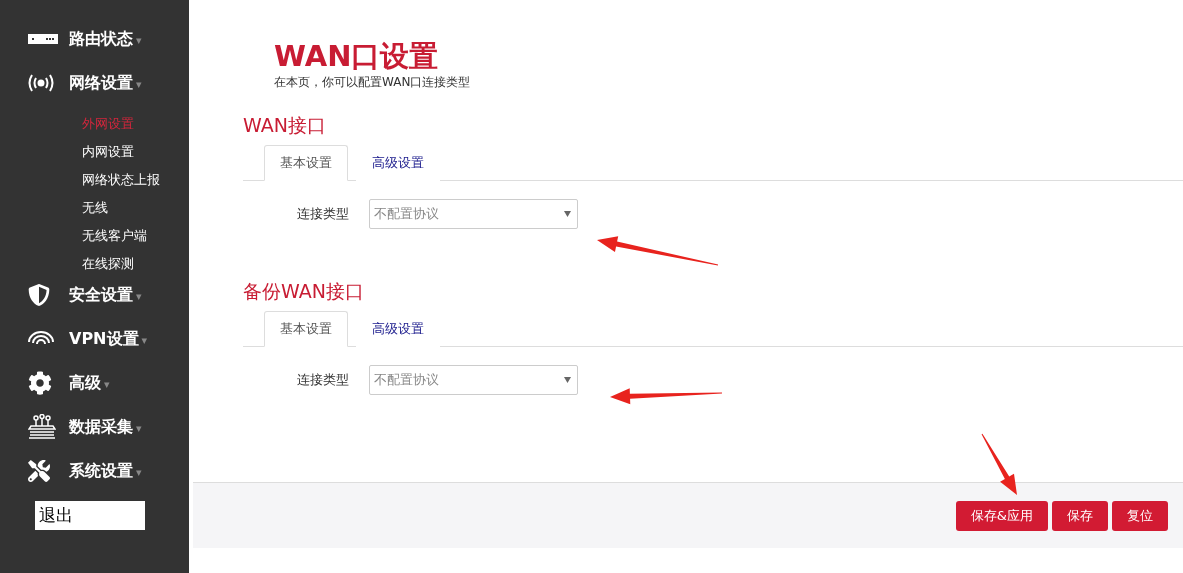 Image resolution: width=1183 pixels, height=573 pixels. What do you see at coordinates (82, 180) in the screenshot?
I see `submenu-item: 网络状态上报` at bounding box center [82, 180].